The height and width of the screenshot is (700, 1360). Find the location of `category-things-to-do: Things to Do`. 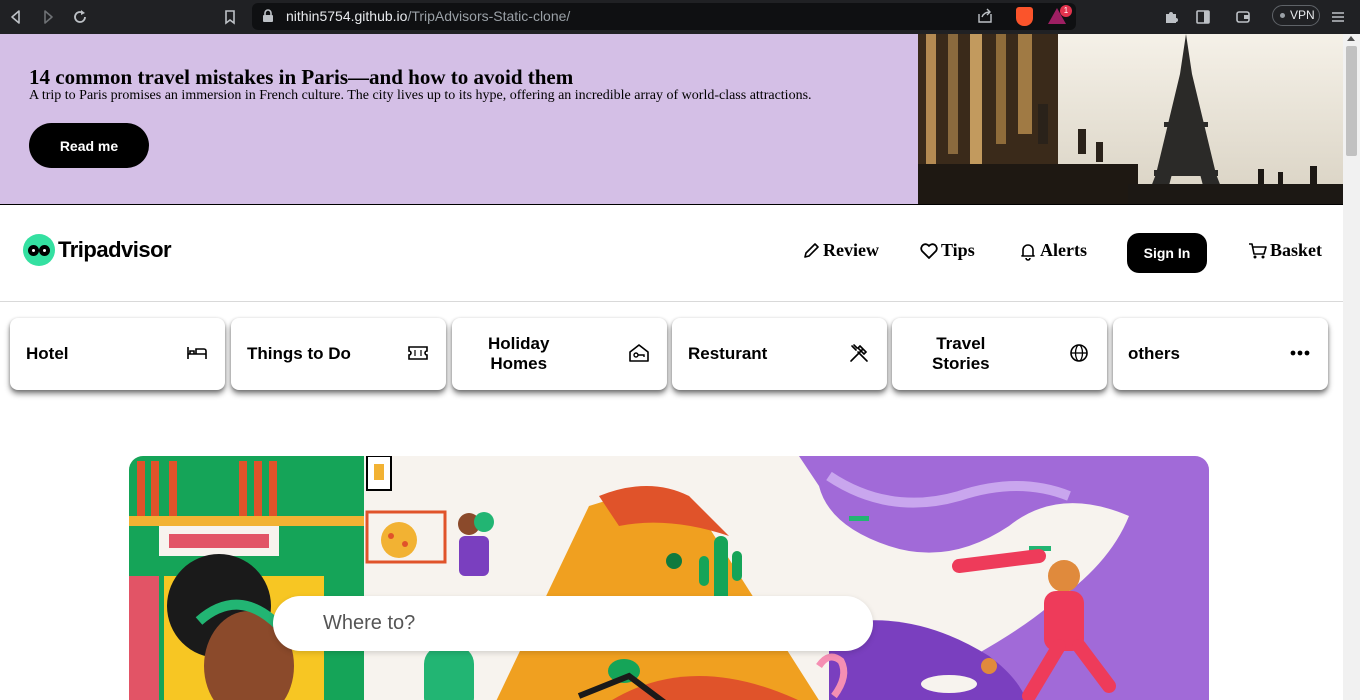

category-things-to-do: Things to Do is located at coordinates (338, 354).